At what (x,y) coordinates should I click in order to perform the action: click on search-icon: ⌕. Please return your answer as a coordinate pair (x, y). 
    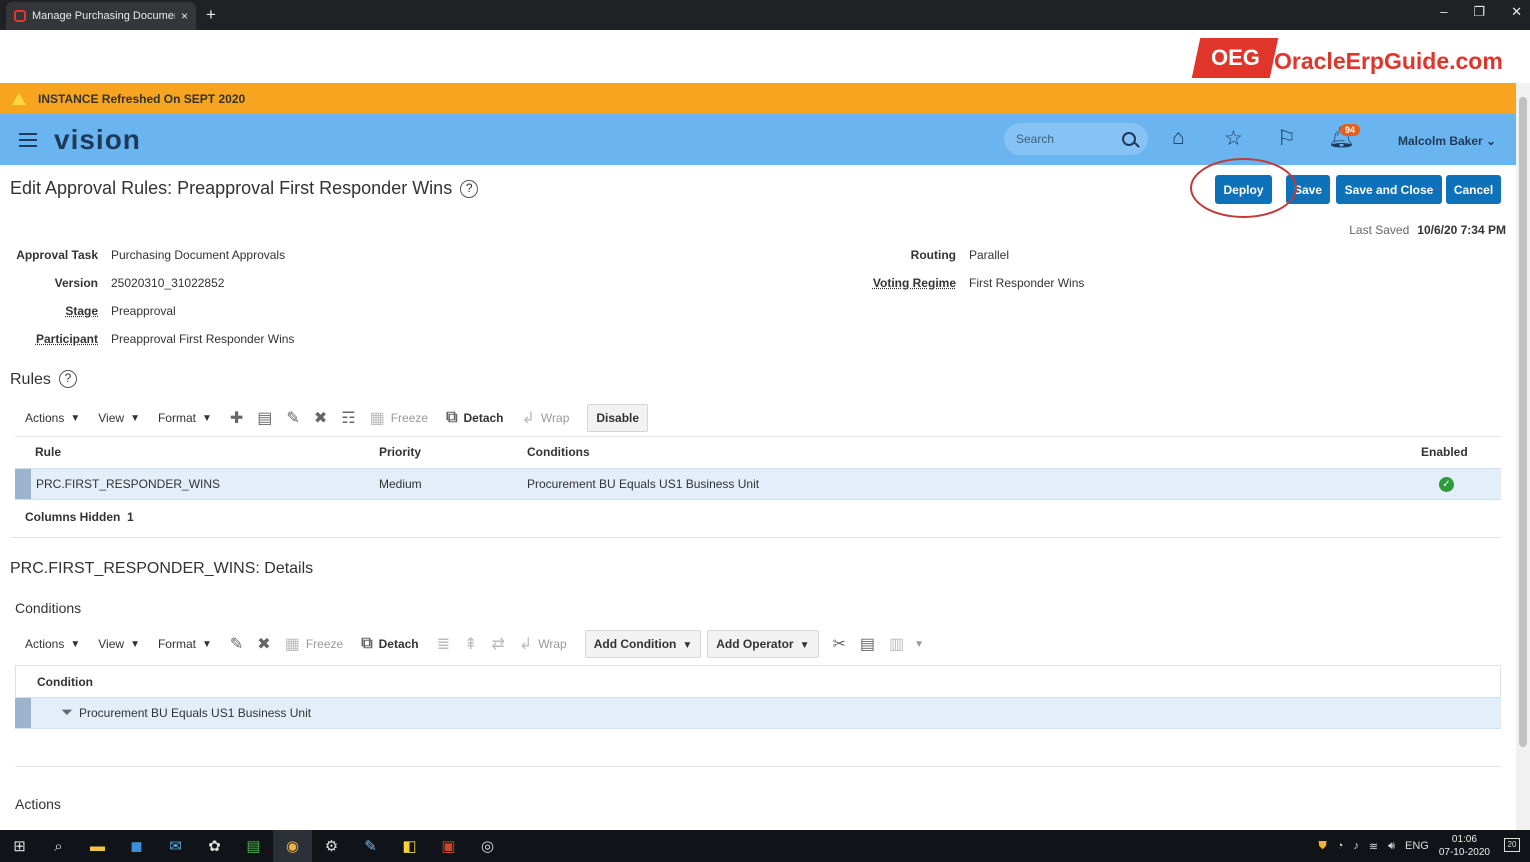
    Looking at the image, I should click on (58, 846).